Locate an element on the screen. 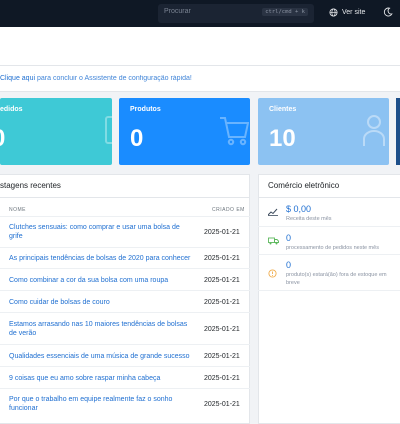 The width and height of the screenshot is (400, 424). orders-processing-value: 0 is located at coordinates (289, 238).